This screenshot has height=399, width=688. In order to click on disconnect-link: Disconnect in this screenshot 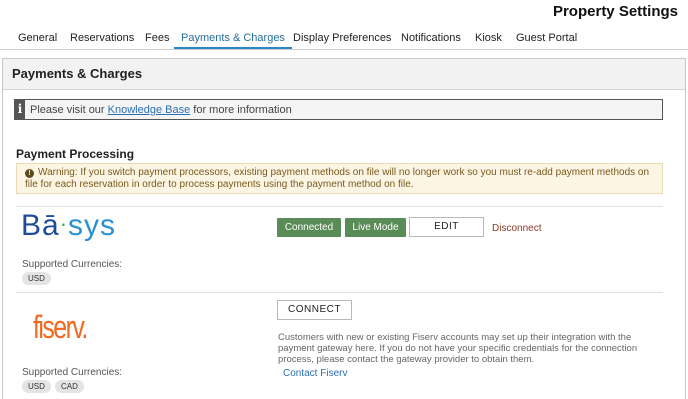, I will do `click(516, 228)`.